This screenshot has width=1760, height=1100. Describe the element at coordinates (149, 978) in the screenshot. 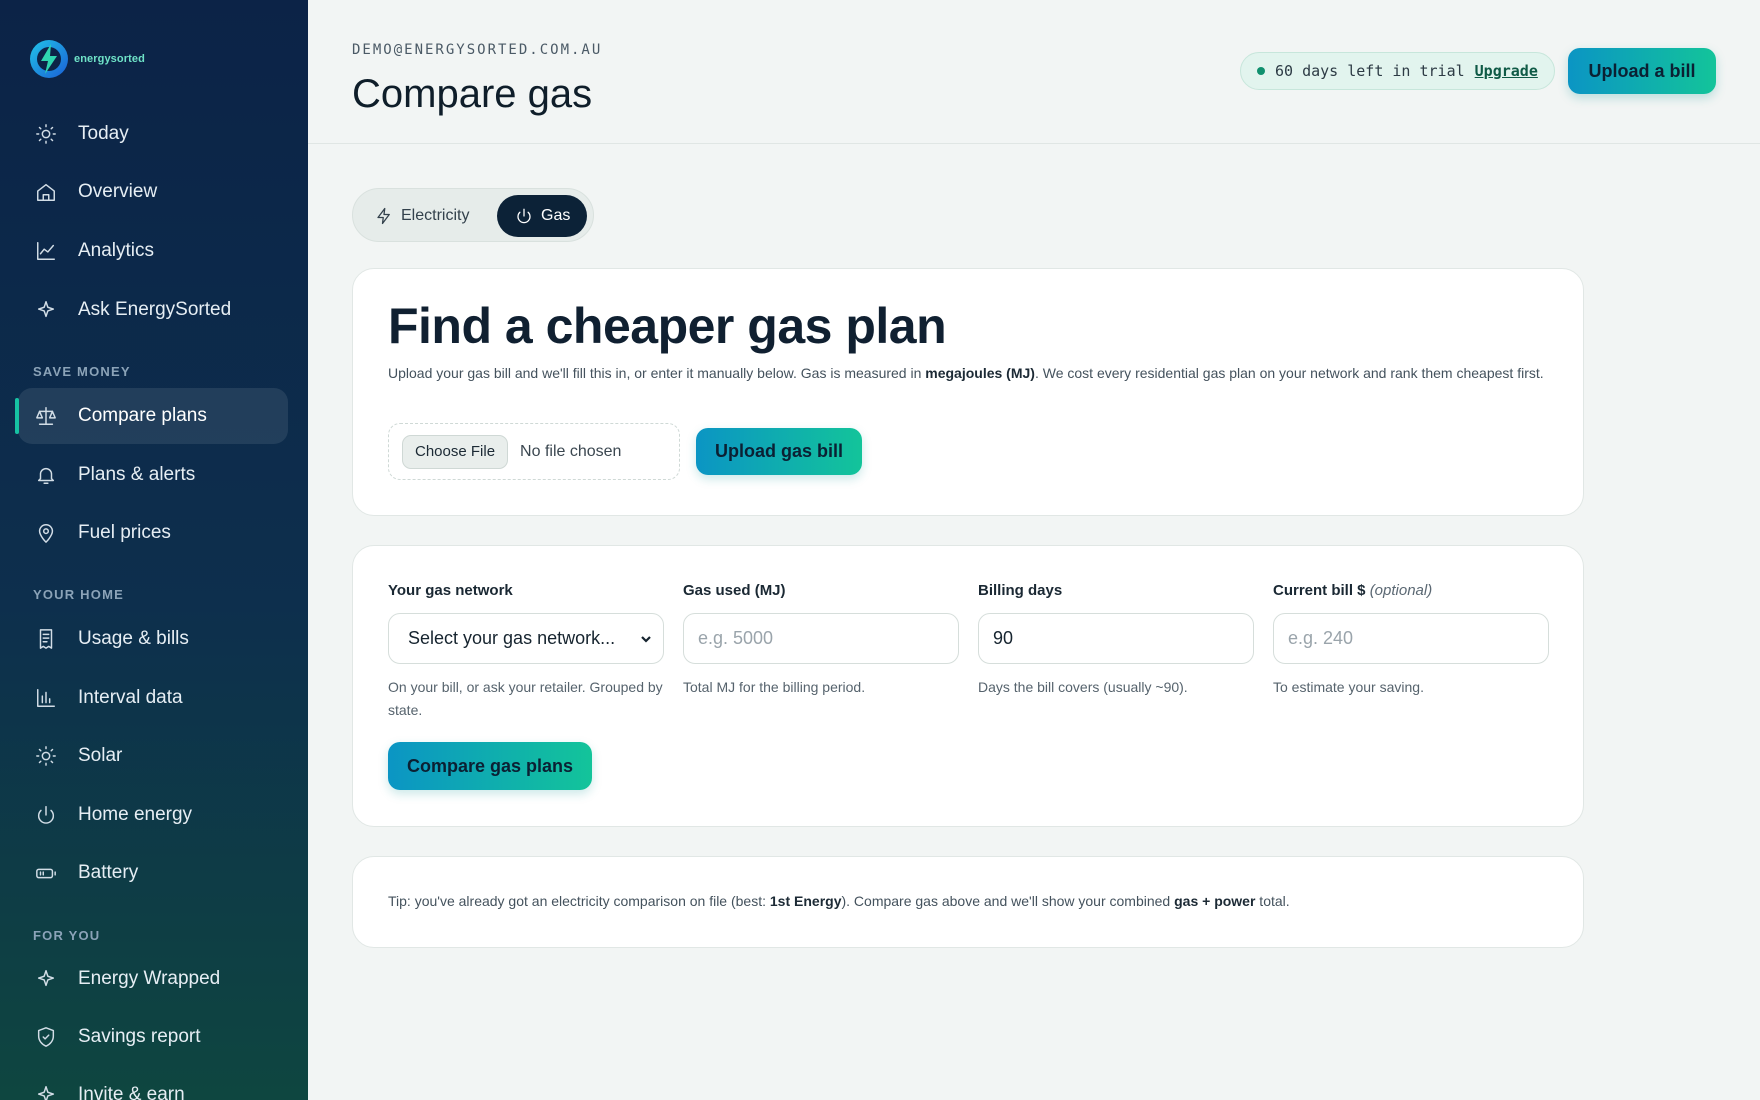

I see `sidebar-item-label: Energy Wrapped` at that location.